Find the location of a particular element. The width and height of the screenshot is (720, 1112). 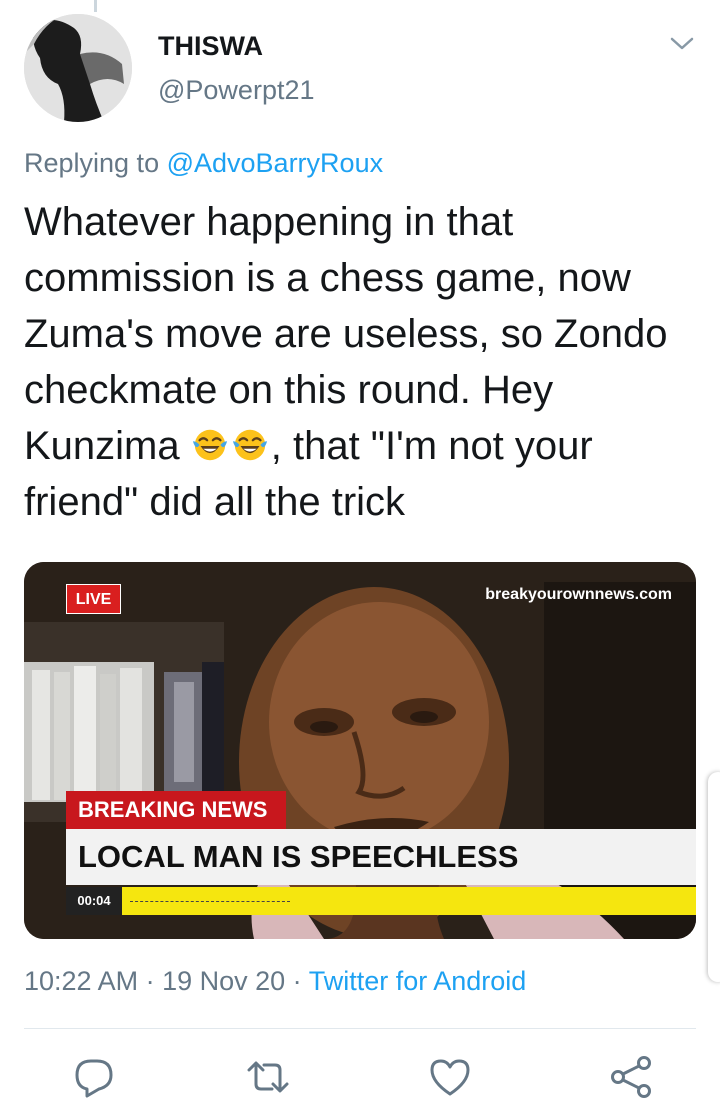

news-ticker: 00:04 is located at coordinates (381, 901).